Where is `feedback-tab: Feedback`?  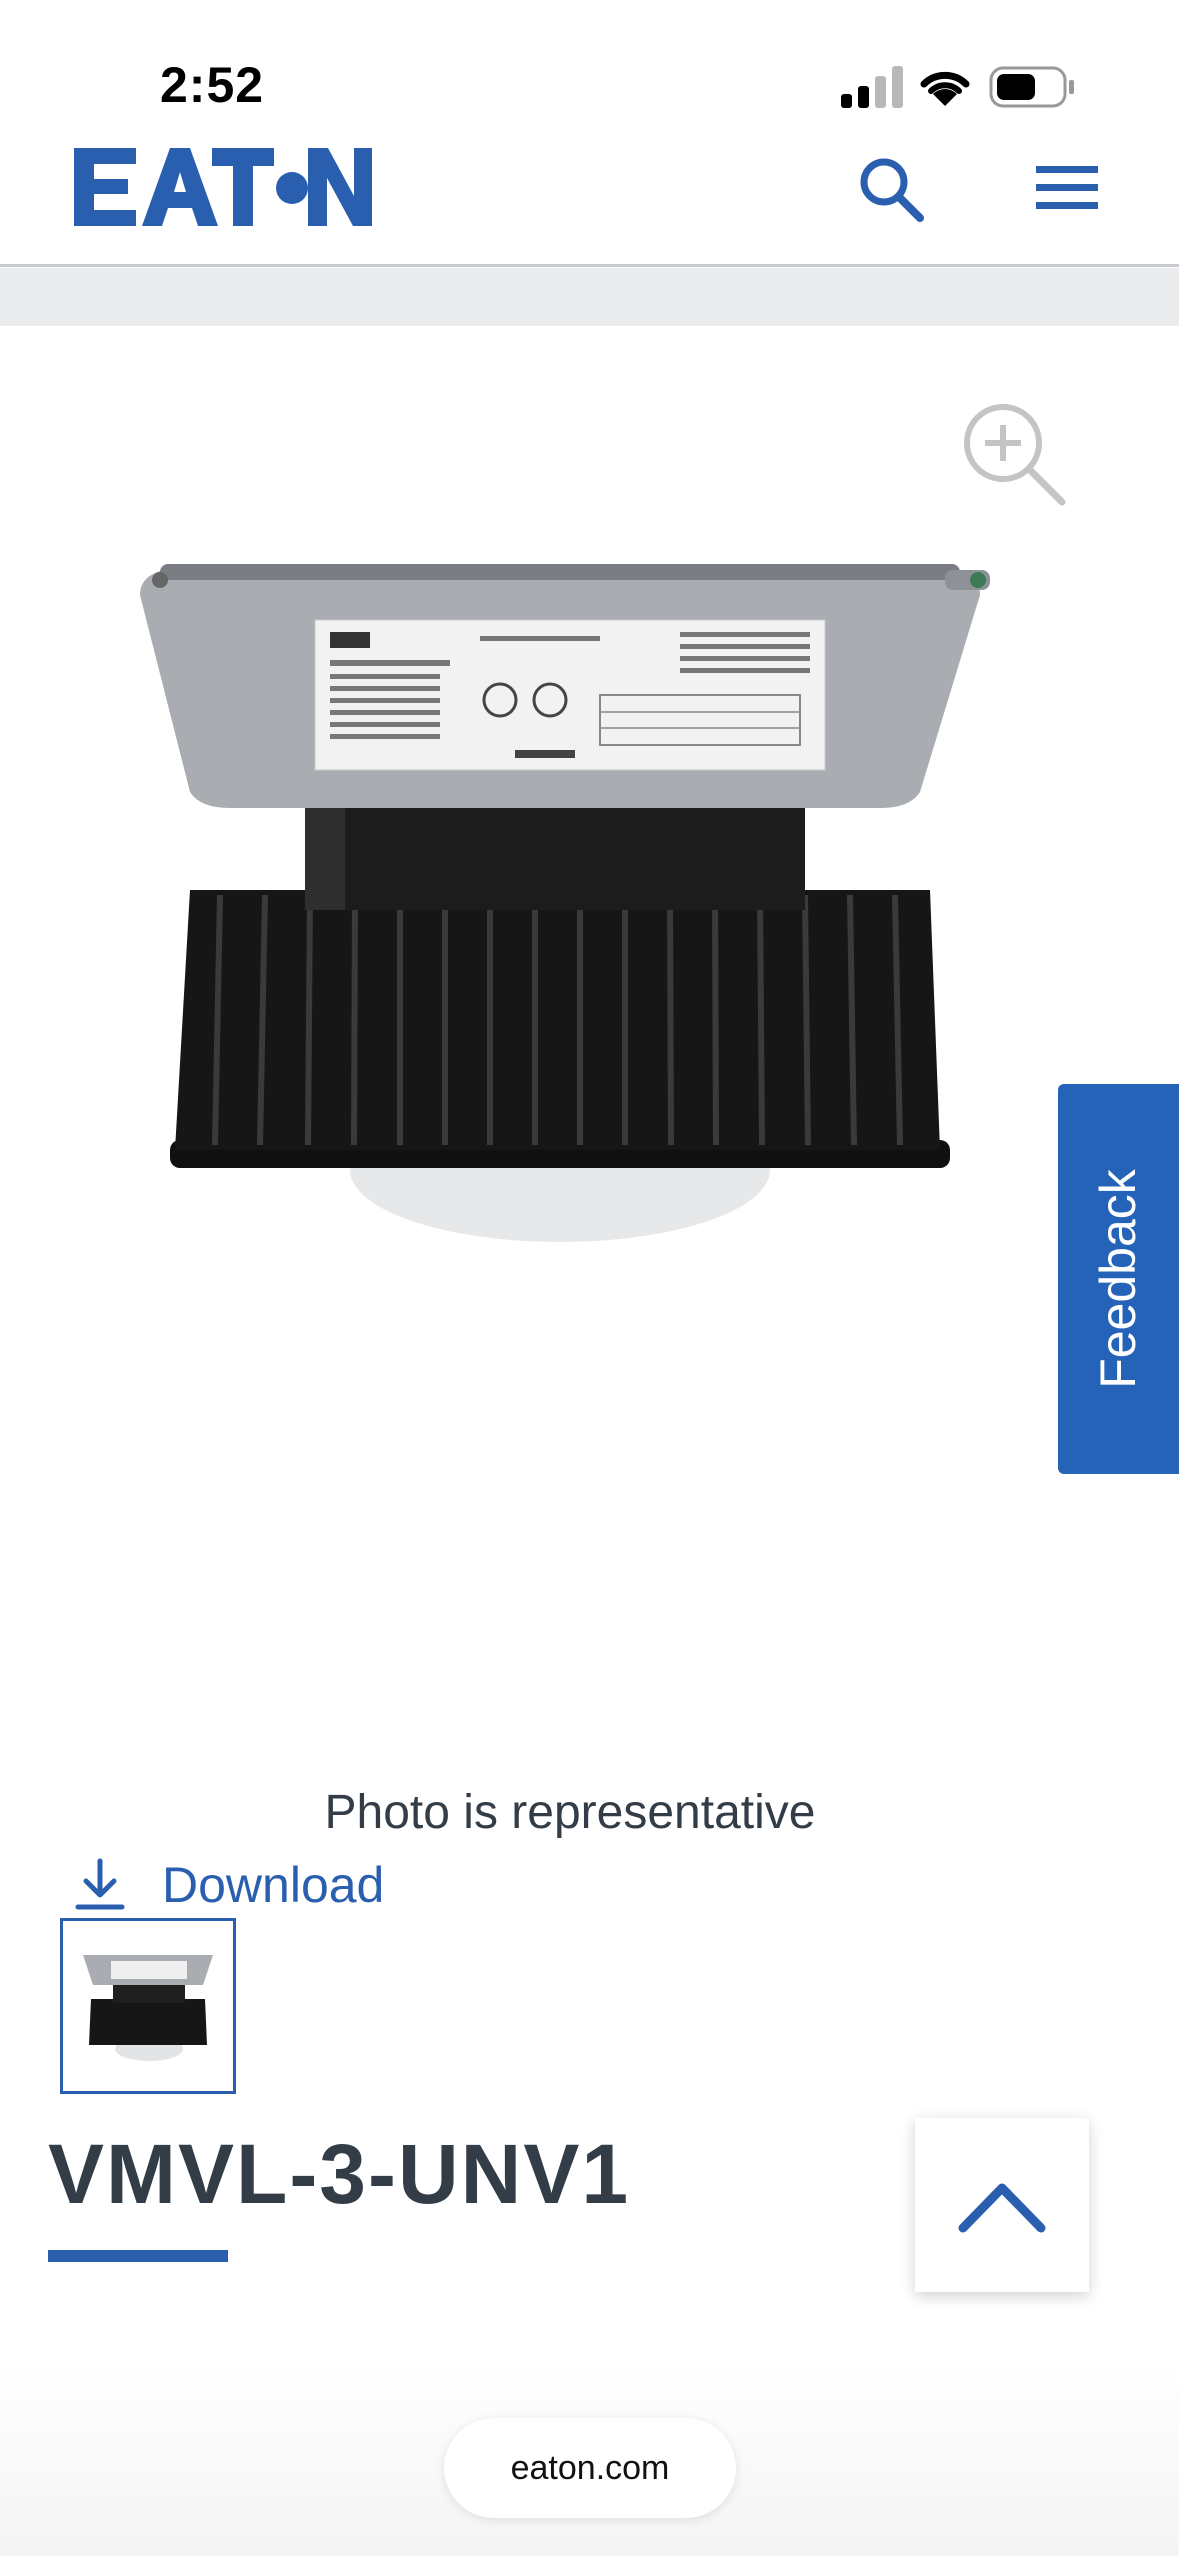 feedback-tab: Feedback is located at coordinates (1118, 1279).